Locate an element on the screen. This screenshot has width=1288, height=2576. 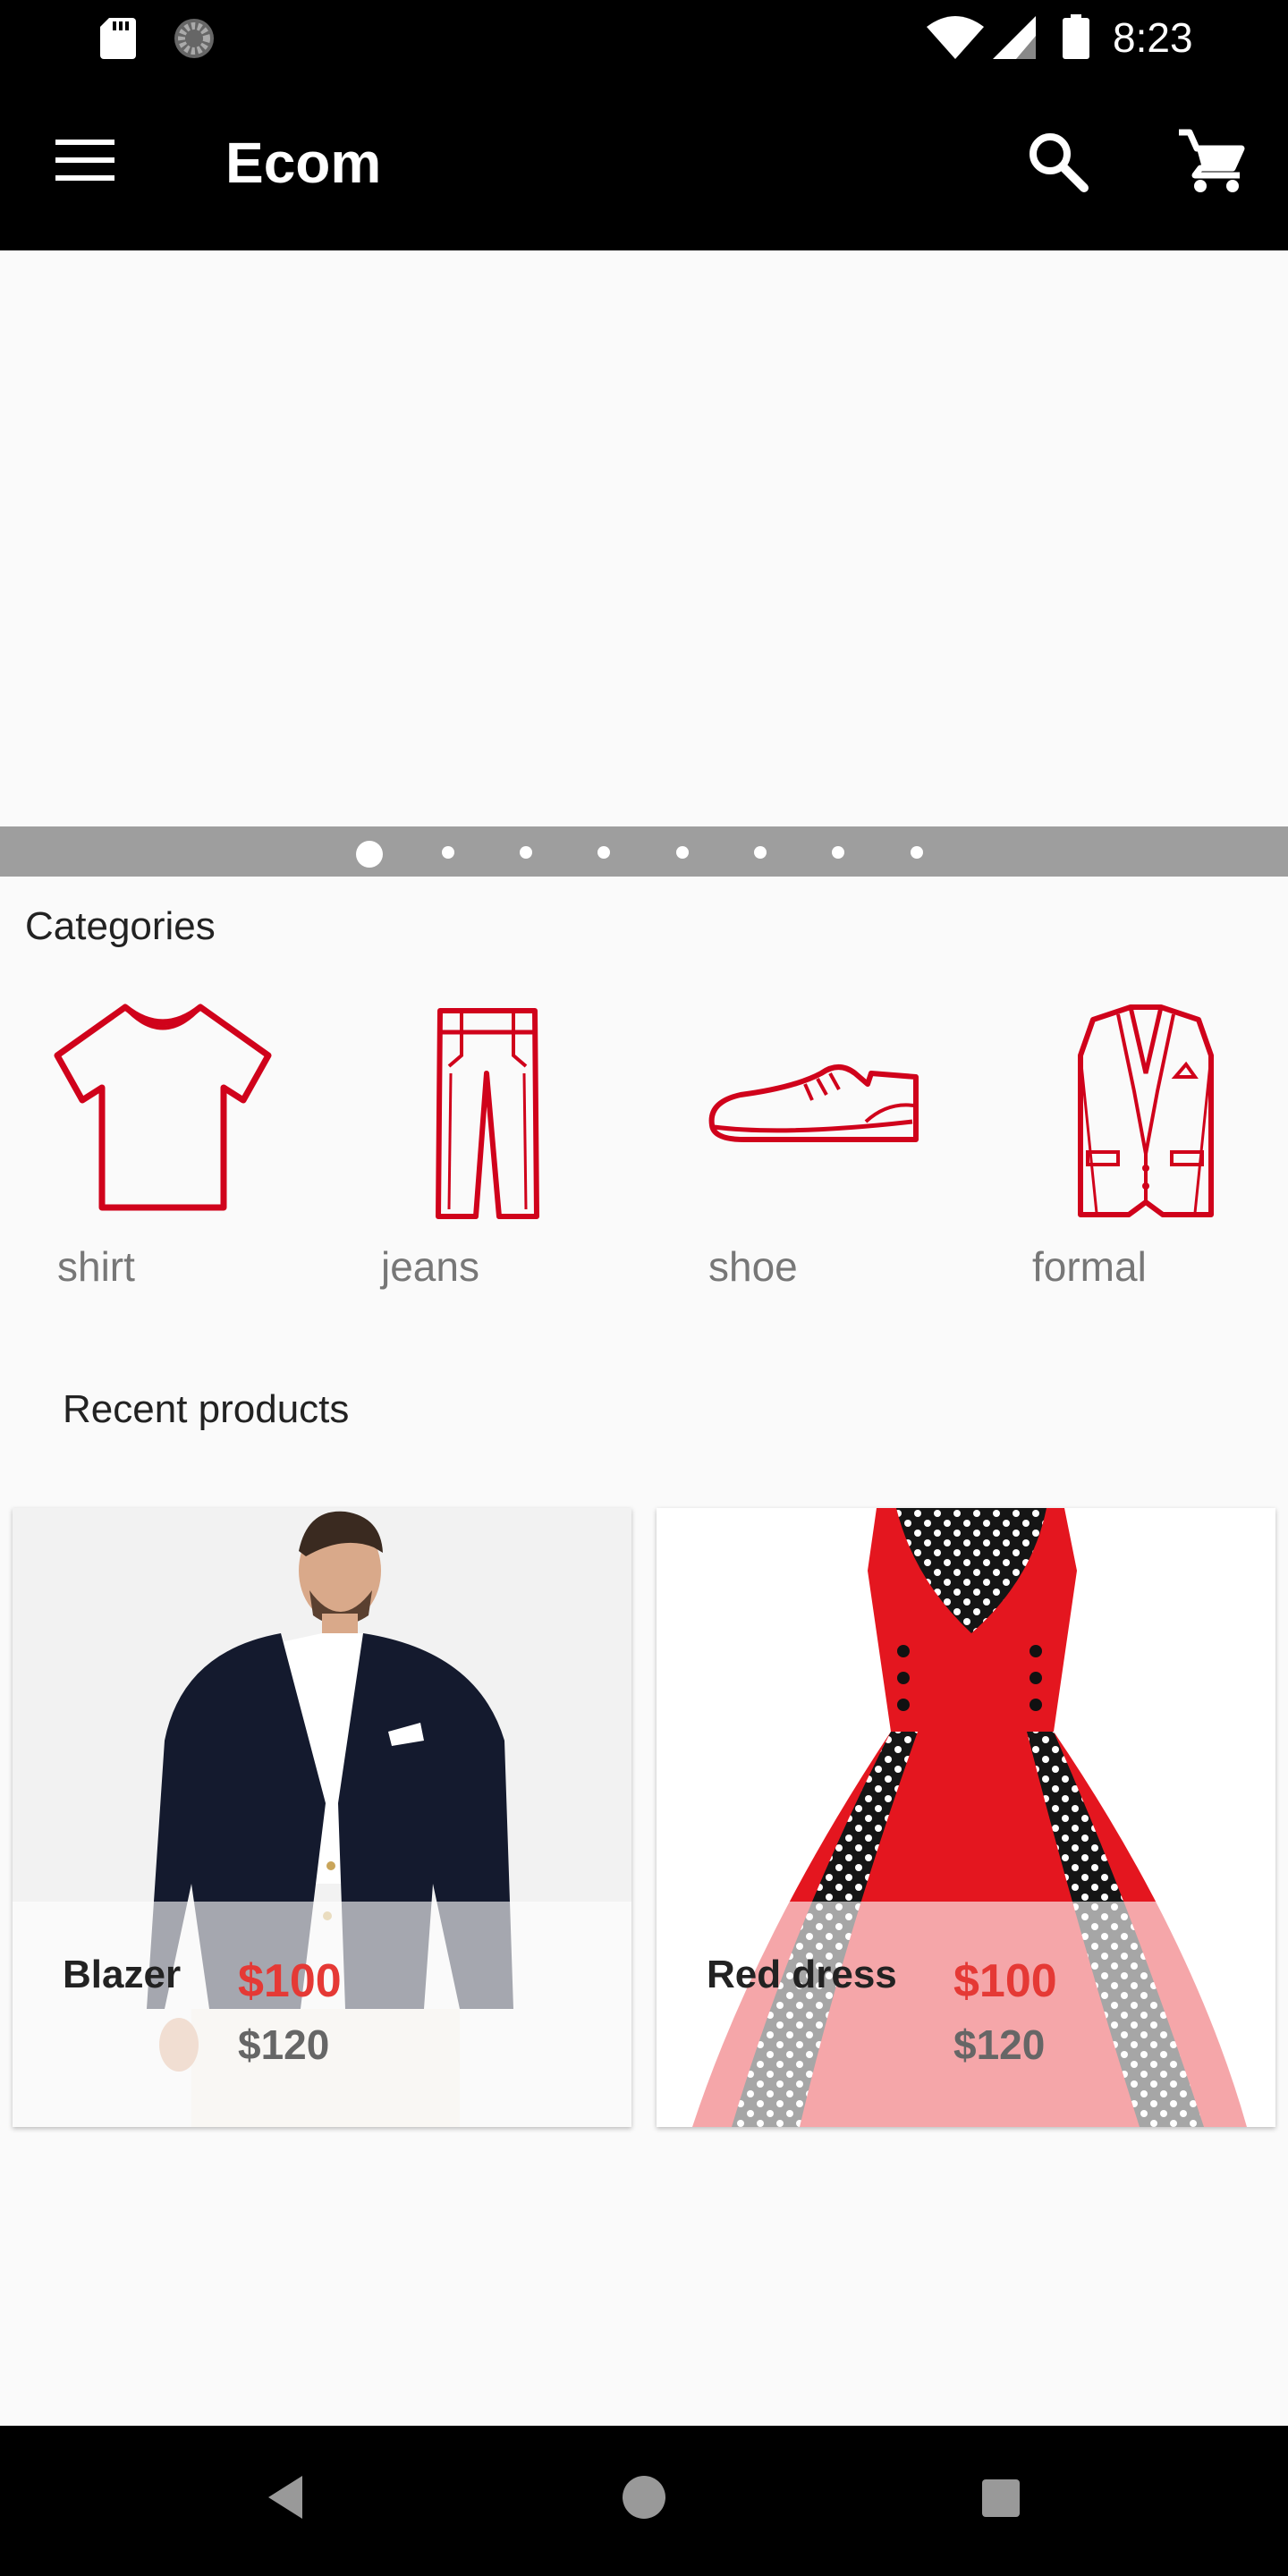
menu-icon is located at coordinates (84, 160).